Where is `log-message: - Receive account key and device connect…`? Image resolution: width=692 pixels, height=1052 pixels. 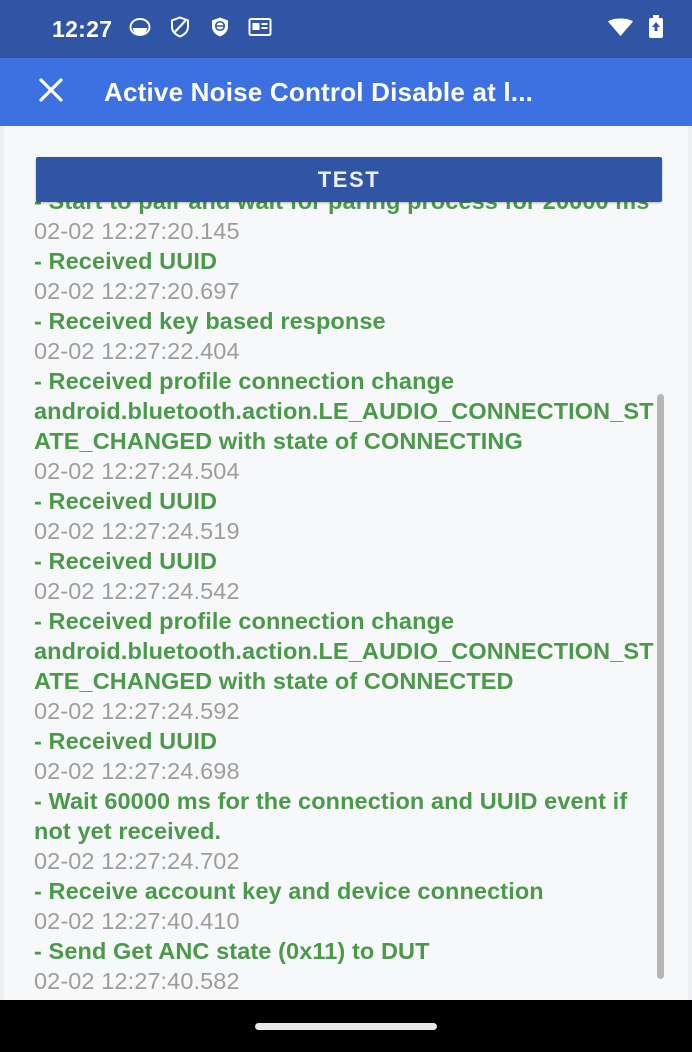 log-message: - Receive account key and device connect… is located at coordinates (289, 891).